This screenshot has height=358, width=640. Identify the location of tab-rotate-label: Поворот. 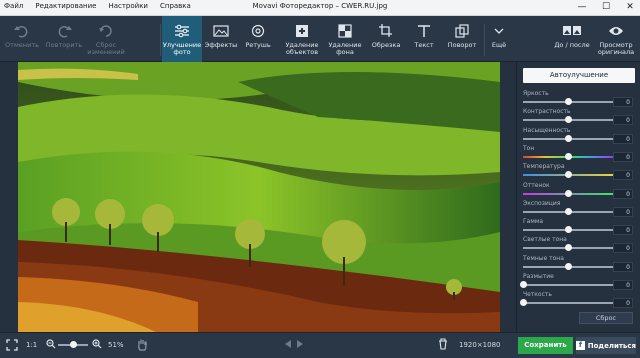
(462, 45).